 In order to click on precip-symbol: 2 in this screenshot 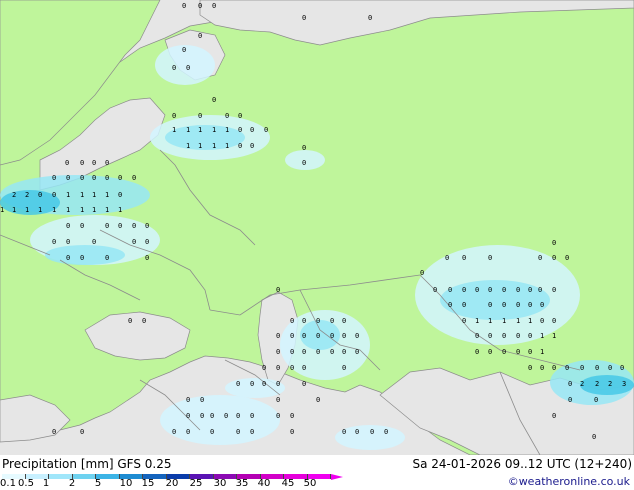, I will do `click(14, 195)`.